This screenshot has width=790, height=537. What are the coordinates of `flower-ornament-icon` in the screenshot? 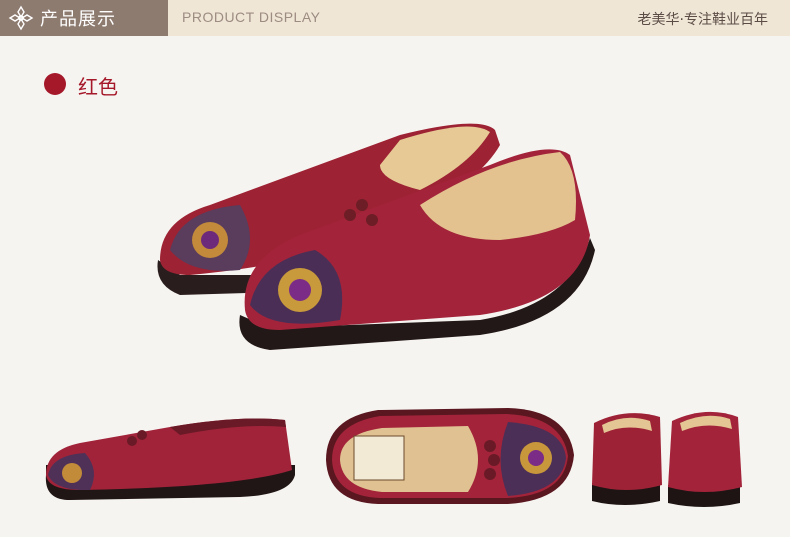 It's located at (21, 18).